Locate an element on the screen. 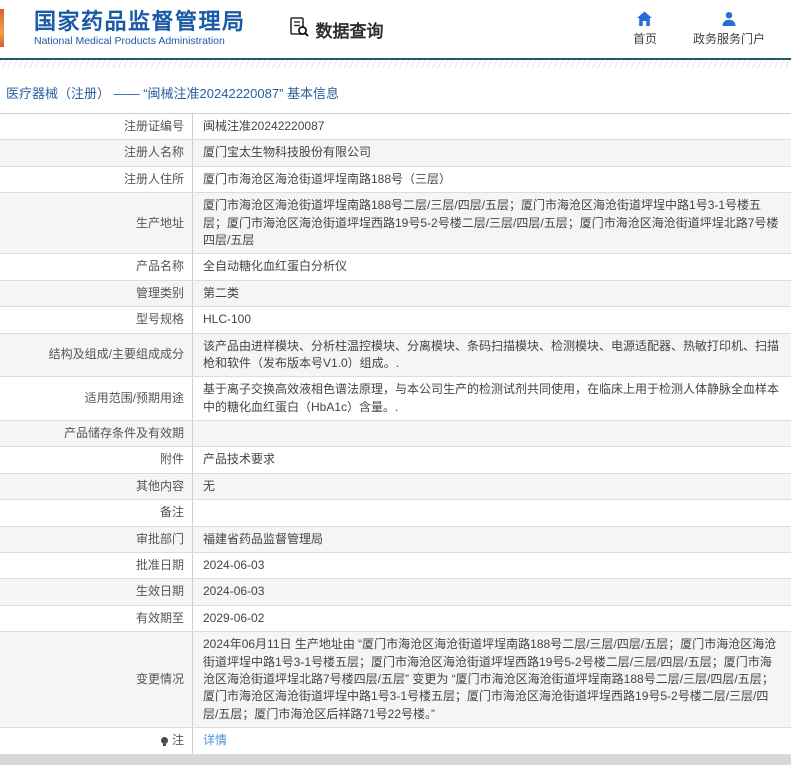 This screenshot has height=765, width=791. row-label: 附件 is located at coordinates (96, 460).